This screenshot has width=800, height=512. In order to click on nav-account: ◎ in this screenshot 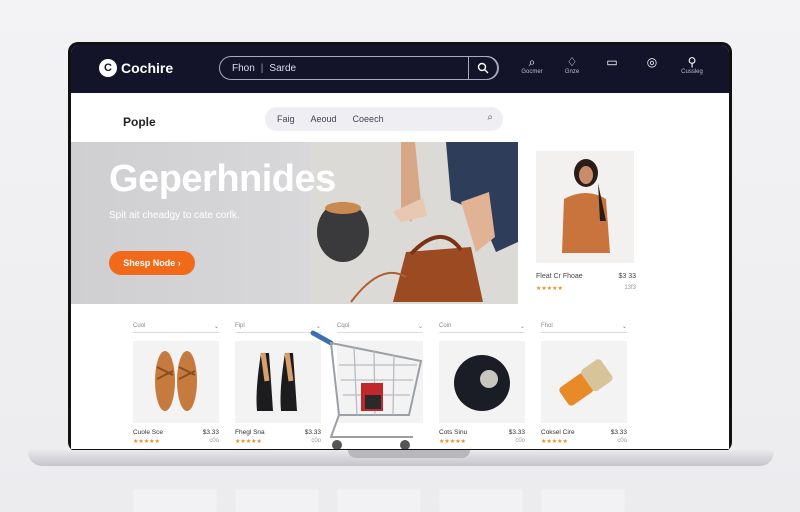, I will do `click(652, 65)`.